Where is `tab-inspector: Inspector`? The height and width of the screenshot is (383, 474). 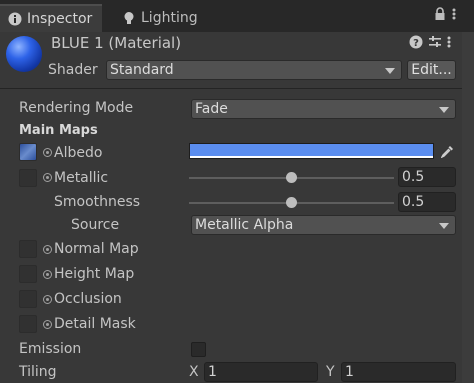
tab-inspector: Inspector is located at coordinates (51, 18).